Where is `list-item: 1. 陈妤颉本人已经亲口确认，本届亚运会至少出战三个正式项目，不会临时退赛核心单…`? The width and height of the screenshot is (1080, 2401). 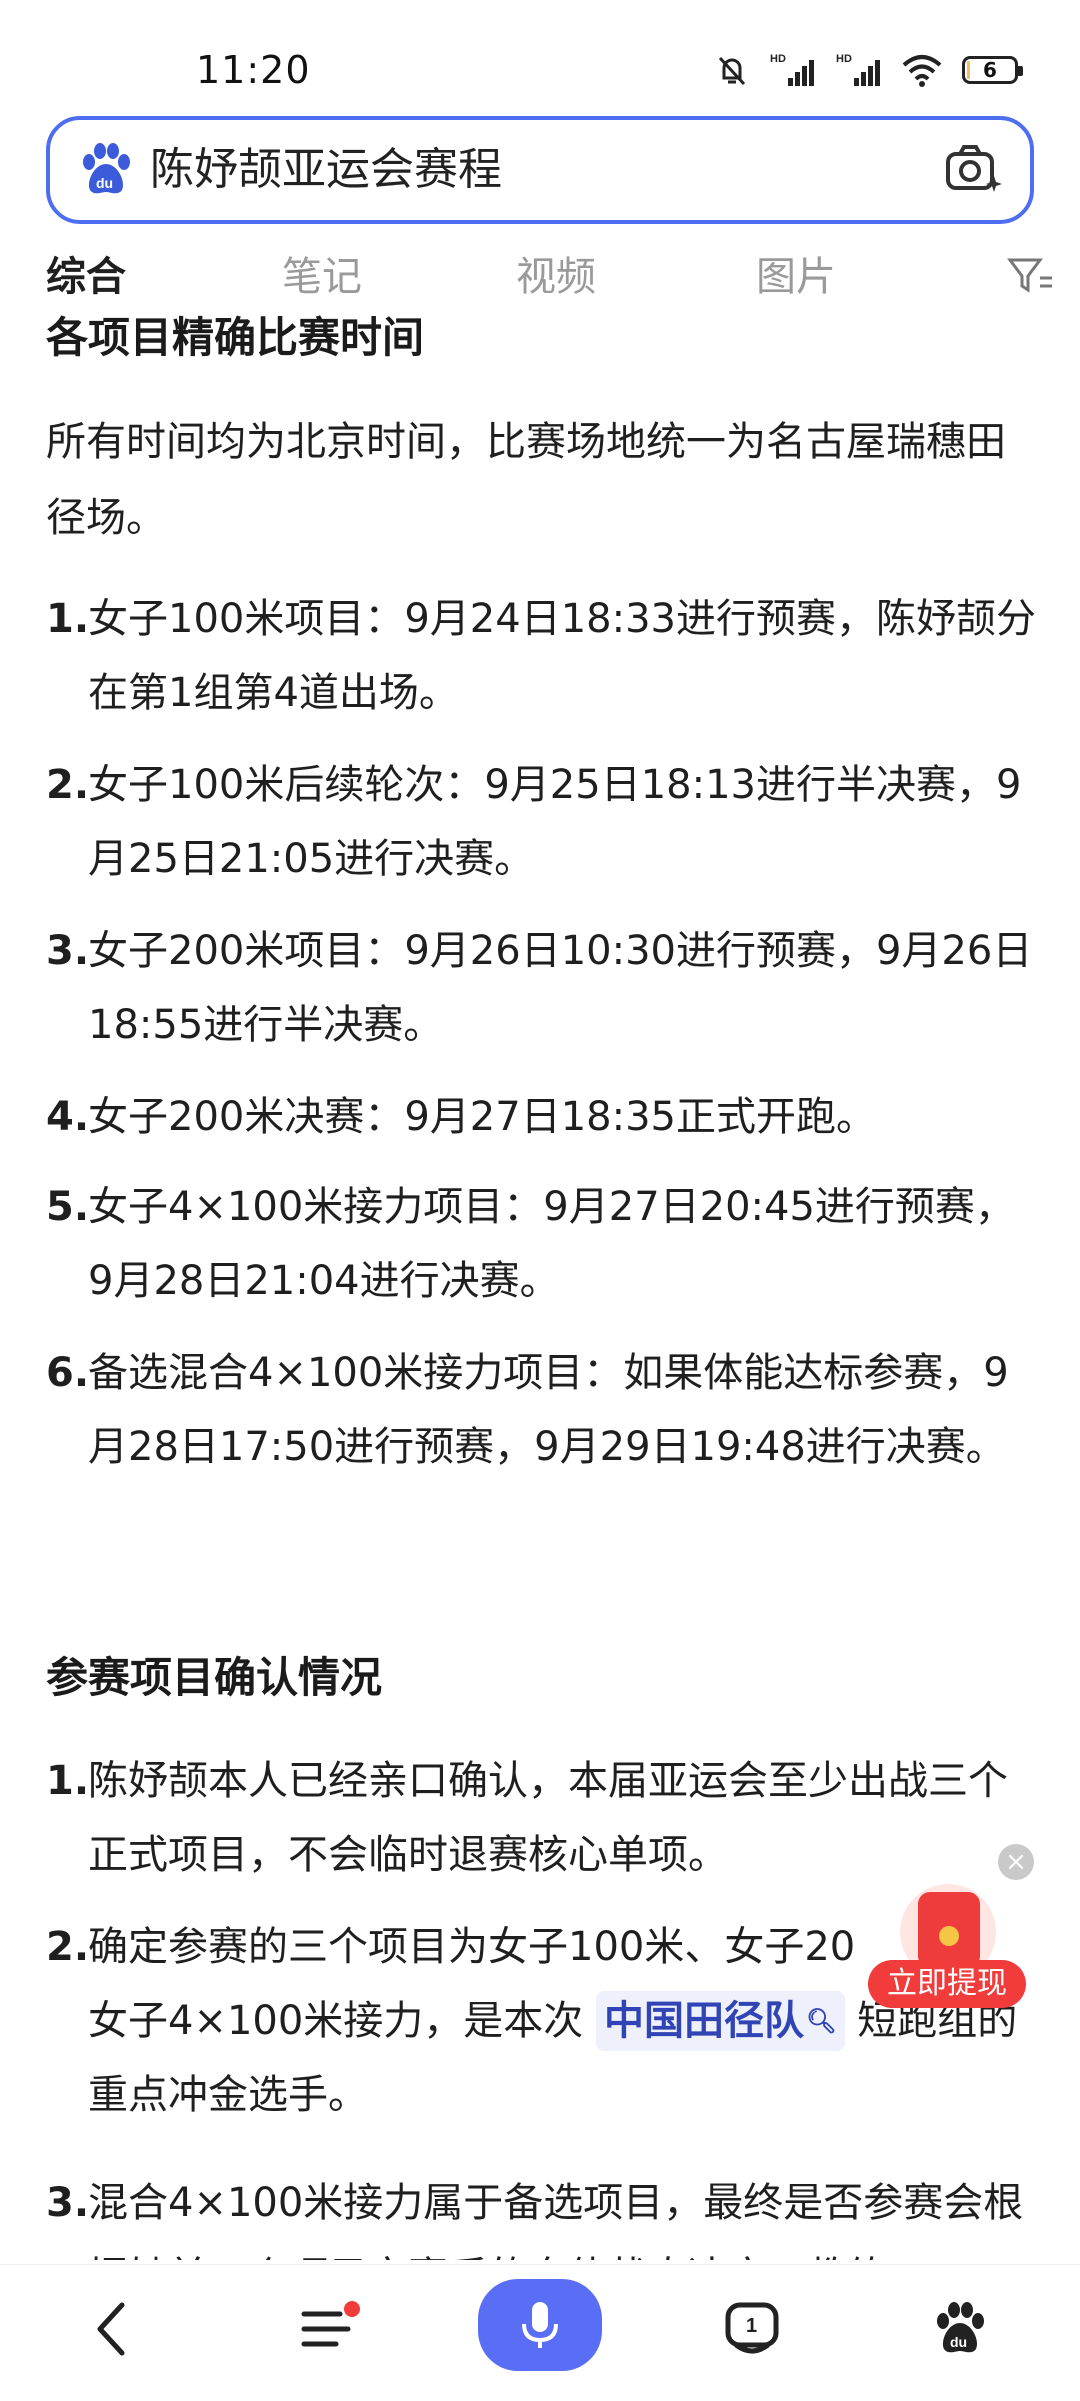 list-item: 1. 陈妤颉本人已经亲口确认，本届亚运会至少出战三个正式项目，不会临时退赛核心单… is located at coordinates (541, 1818).